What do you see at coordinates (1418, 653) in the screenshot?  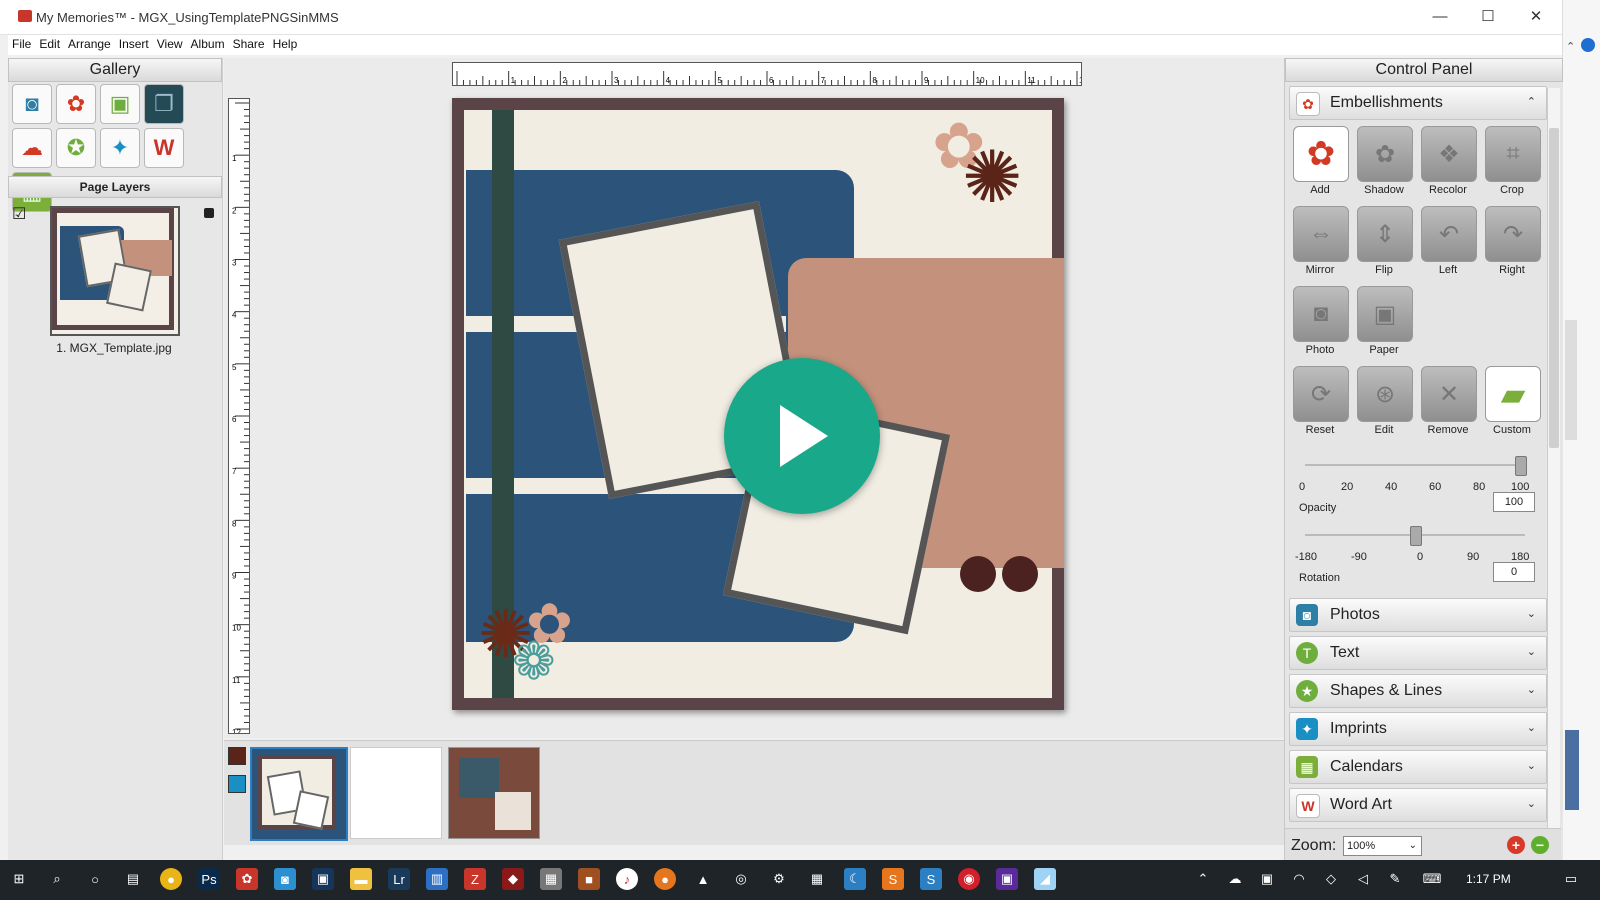 I see `text-section-header: T Text ⌄` at bounding box center [1418, 653].